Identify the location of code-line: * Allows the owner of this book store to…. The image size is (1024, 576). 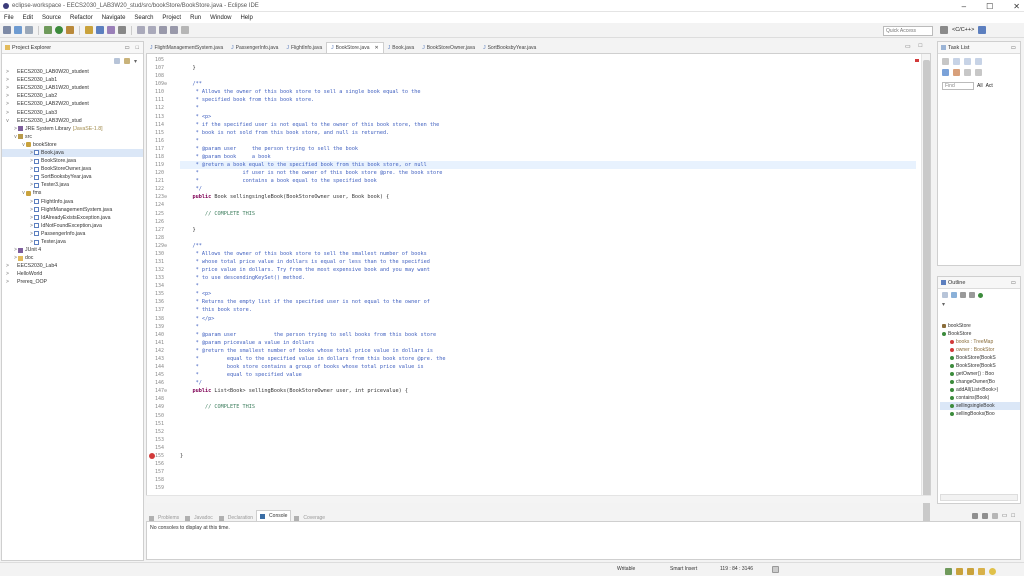
(548, 92).